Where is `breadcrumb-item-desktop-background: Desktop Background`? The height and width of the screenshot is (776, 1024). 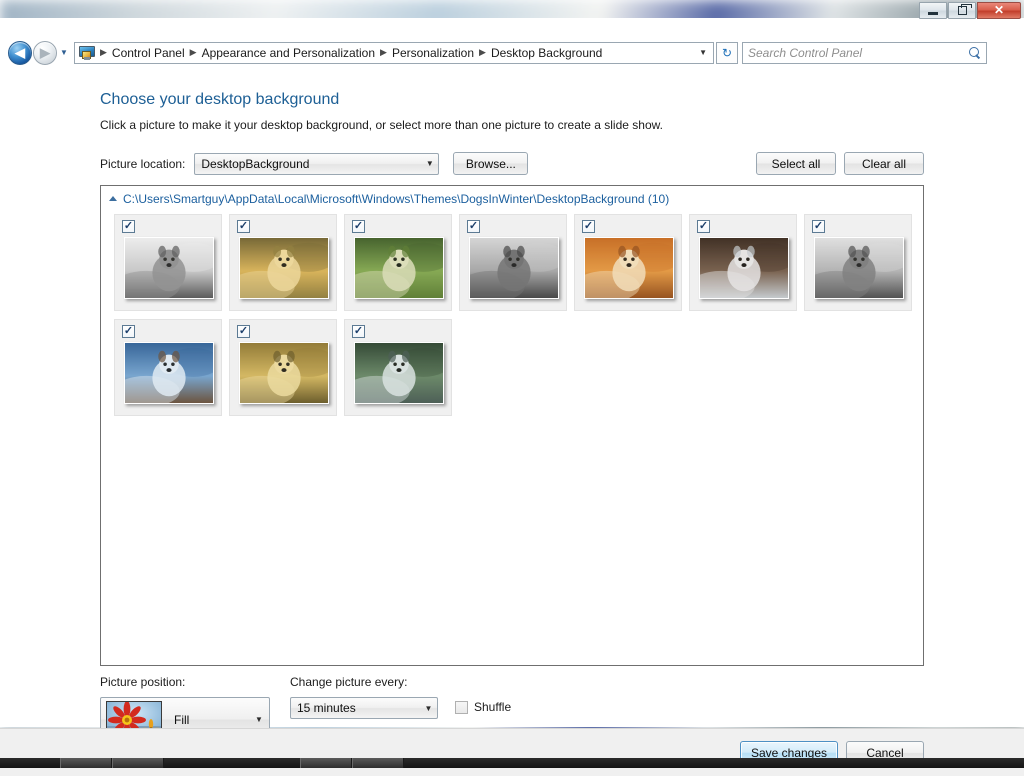 breadcrumb-item-desktop-background: Desktop Background is located at coordinates (546, 53).